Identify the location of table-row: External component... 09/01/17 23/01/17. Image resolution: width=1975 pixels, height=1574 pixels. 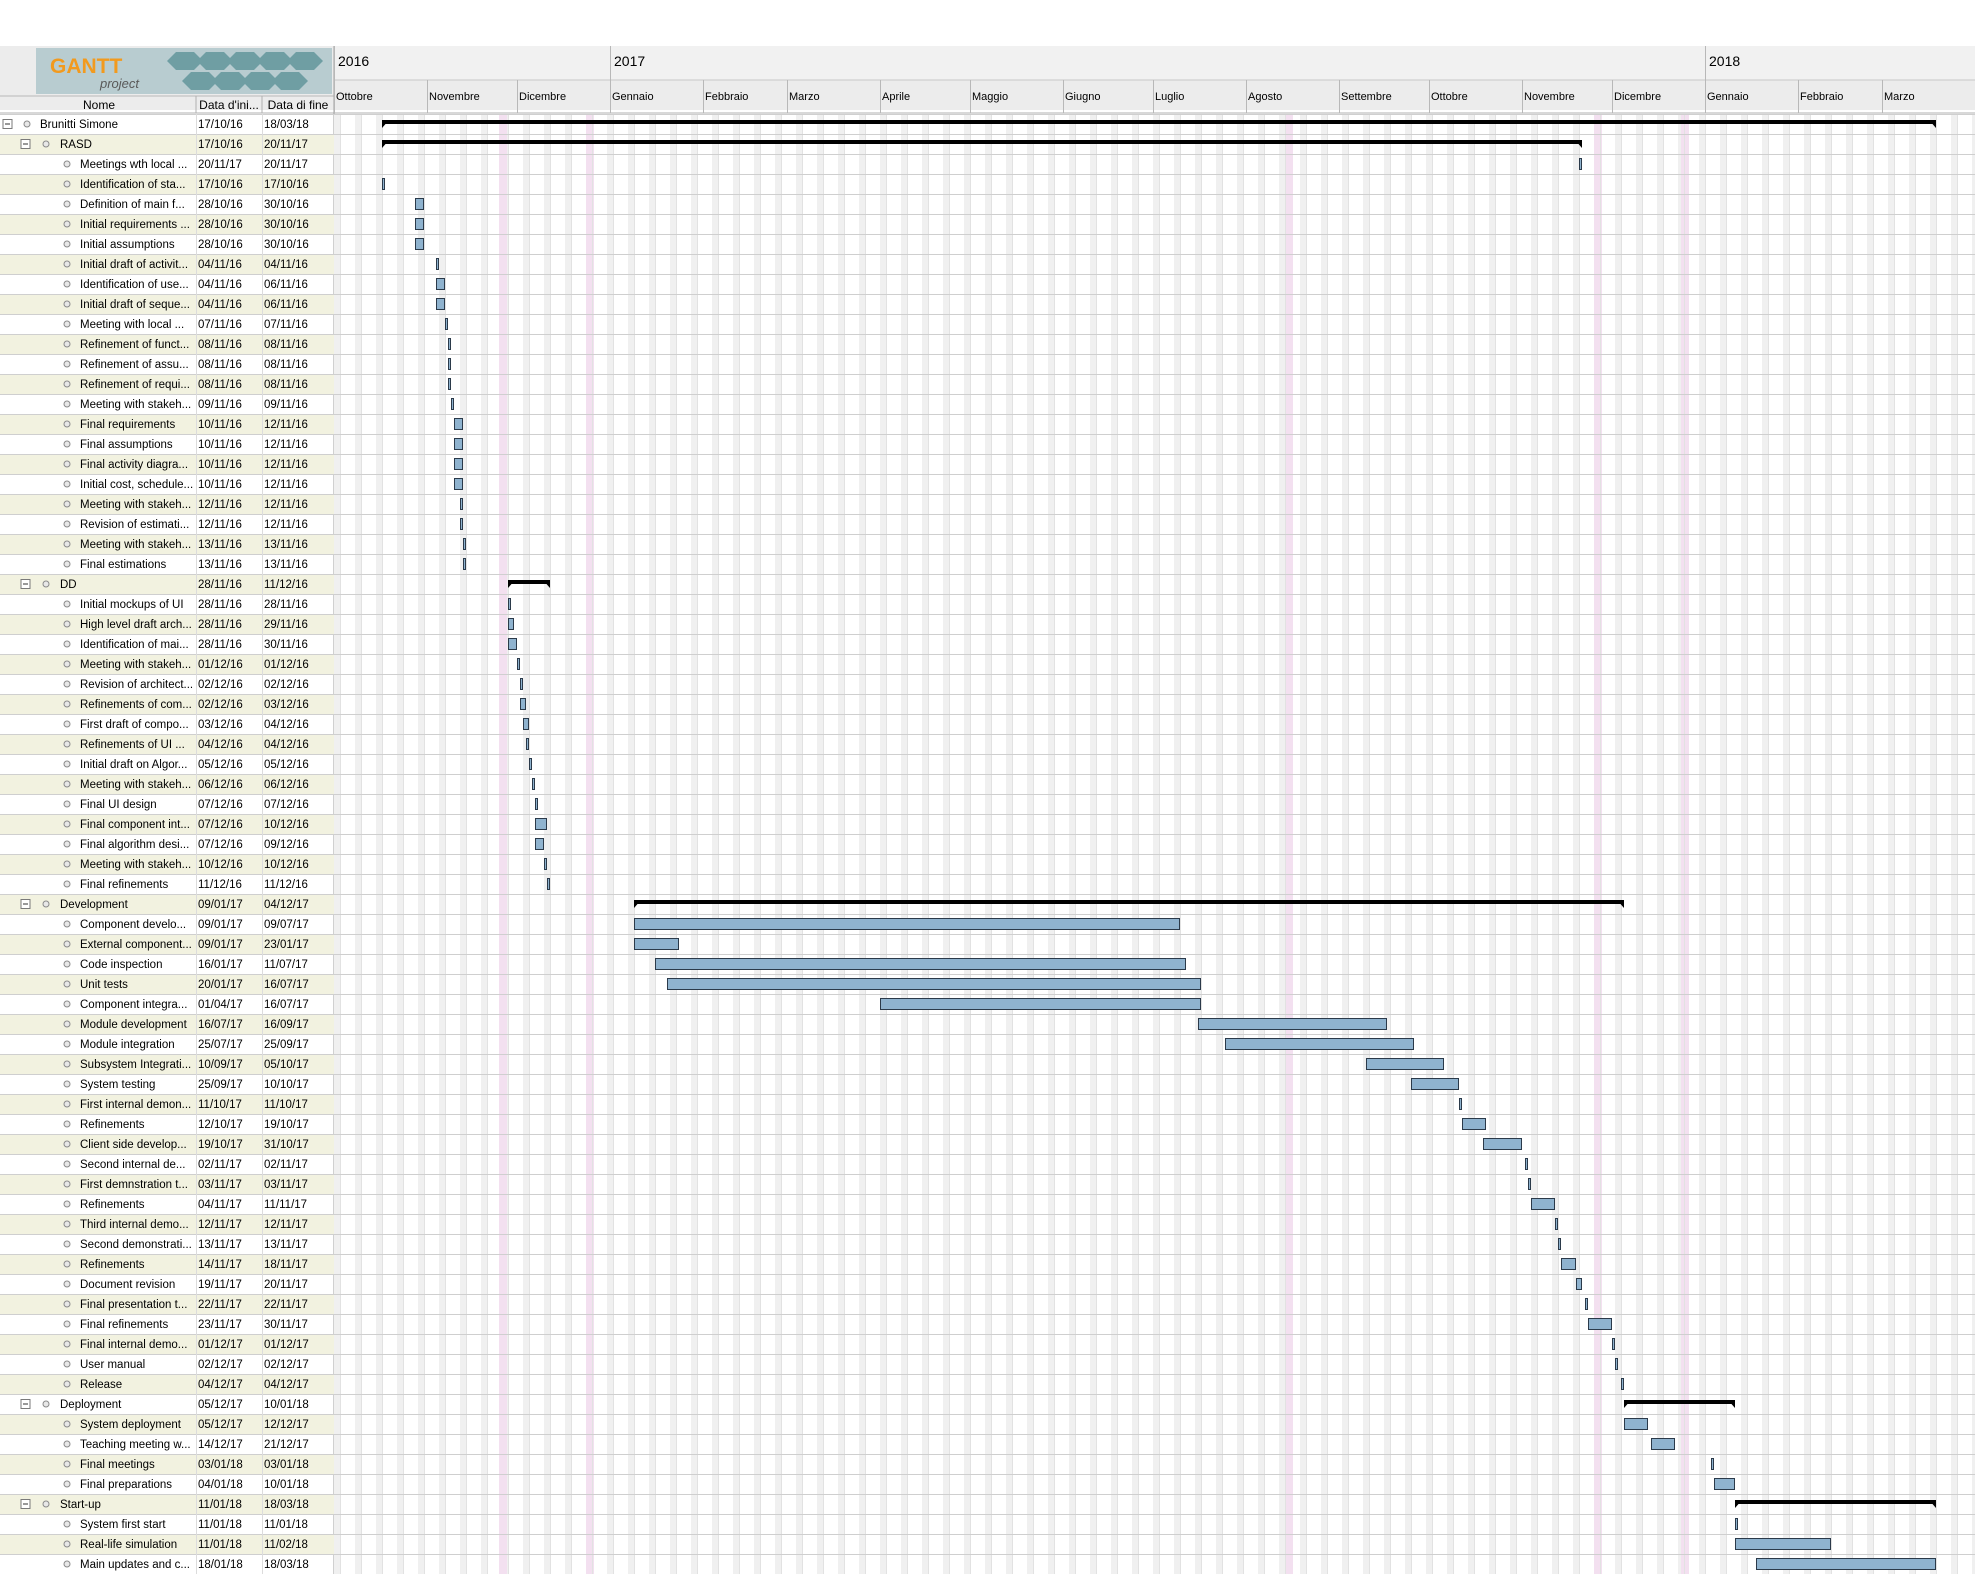
(186, 945).